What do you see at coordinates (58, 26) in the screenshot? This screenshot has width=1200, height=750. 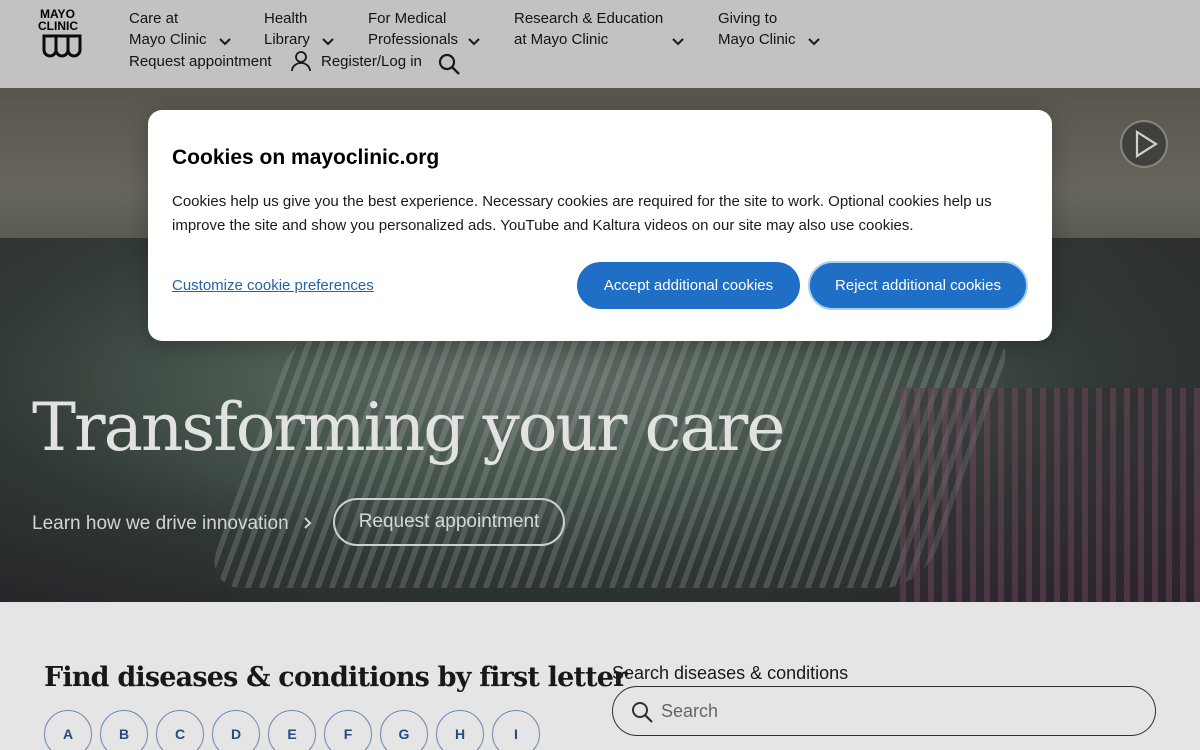 I see `logo-line2: CLINIC` at bounding box center [58, 26].